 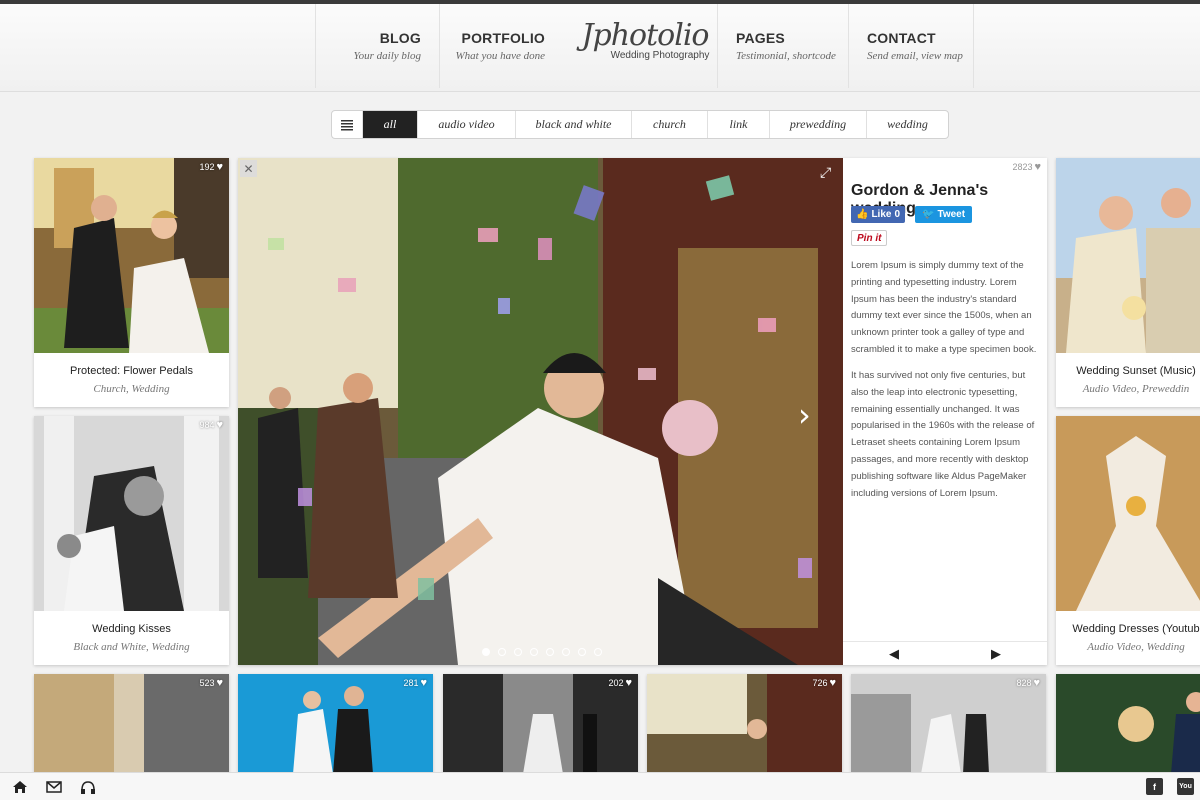 I want to click on facebook-like-count: 0, so click(x=897, y=214).